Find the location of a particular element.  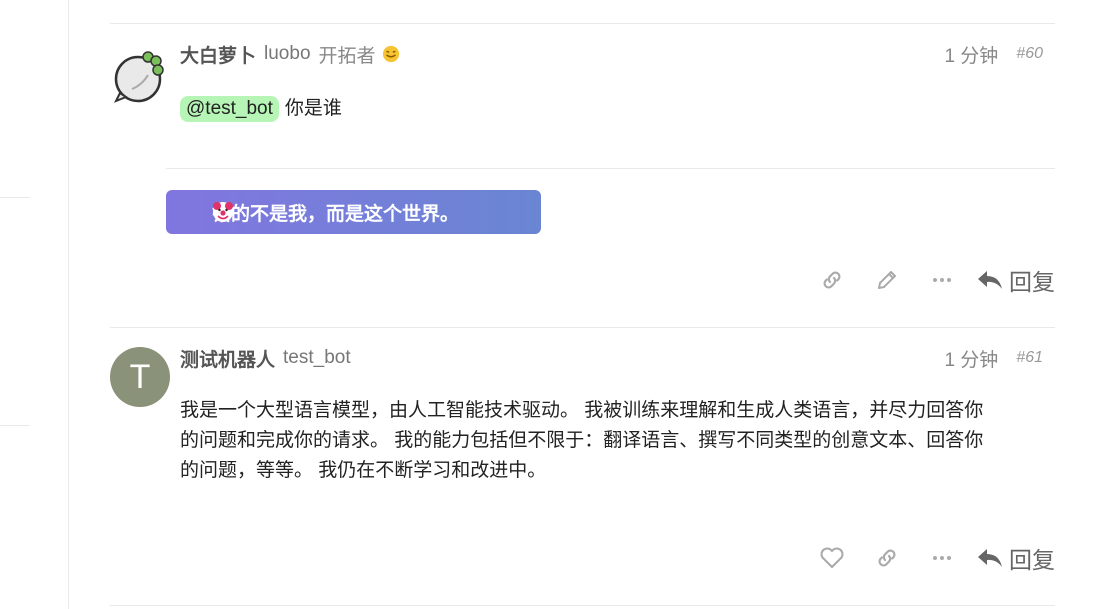

smiley-emoji-icon is located at coordinates (390, 54).